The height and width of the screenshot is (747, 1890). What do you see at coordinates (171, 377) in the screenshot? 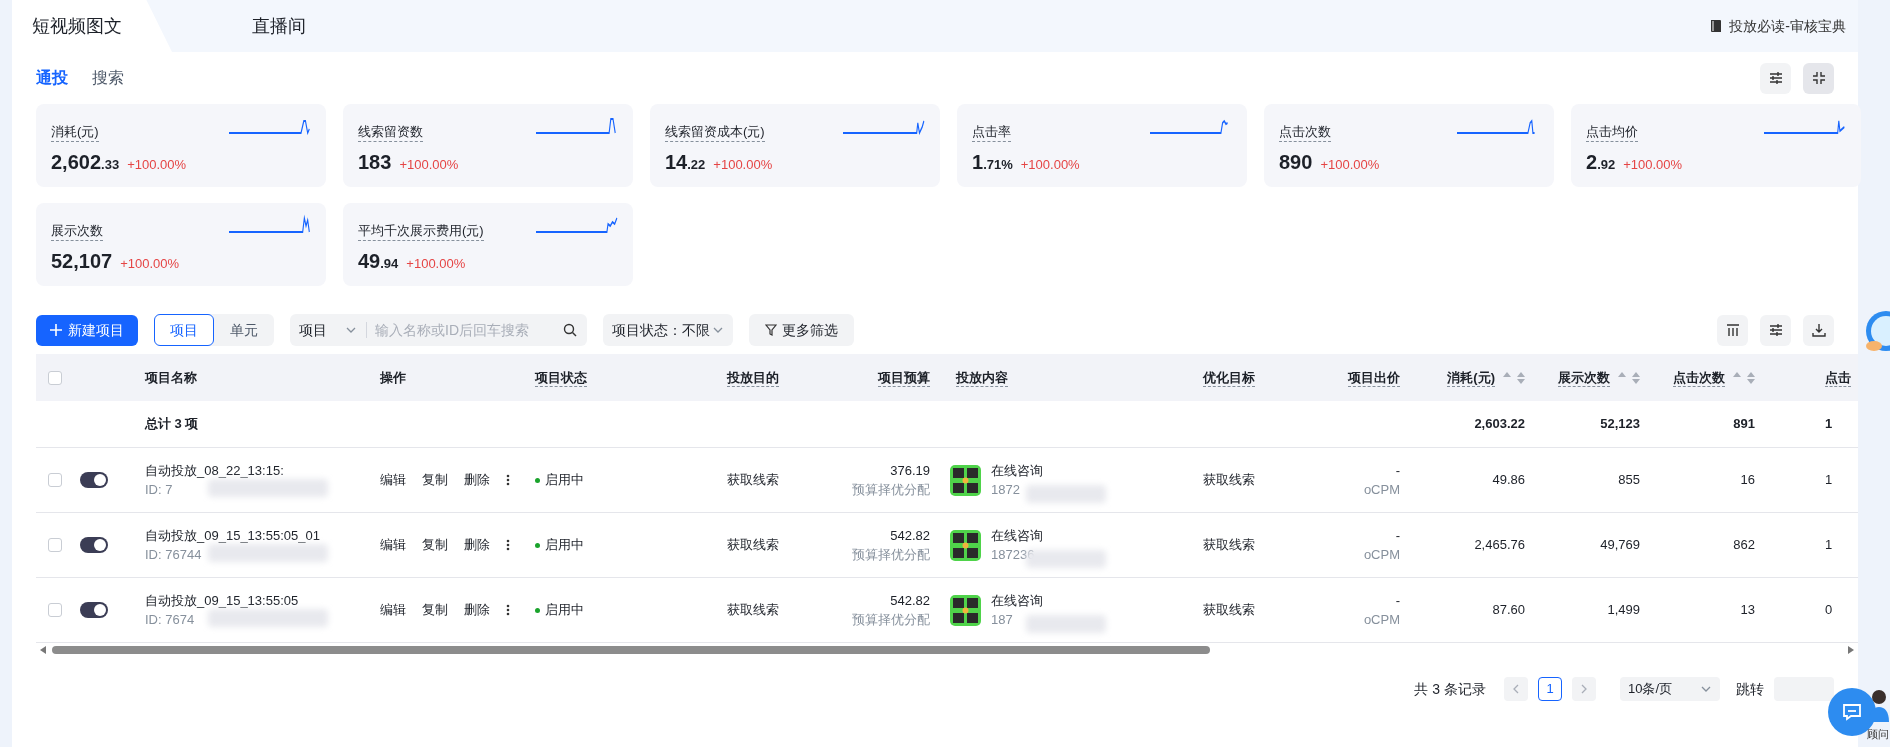
I see `column-header: 项目名称` at bounding box center [171, 377].